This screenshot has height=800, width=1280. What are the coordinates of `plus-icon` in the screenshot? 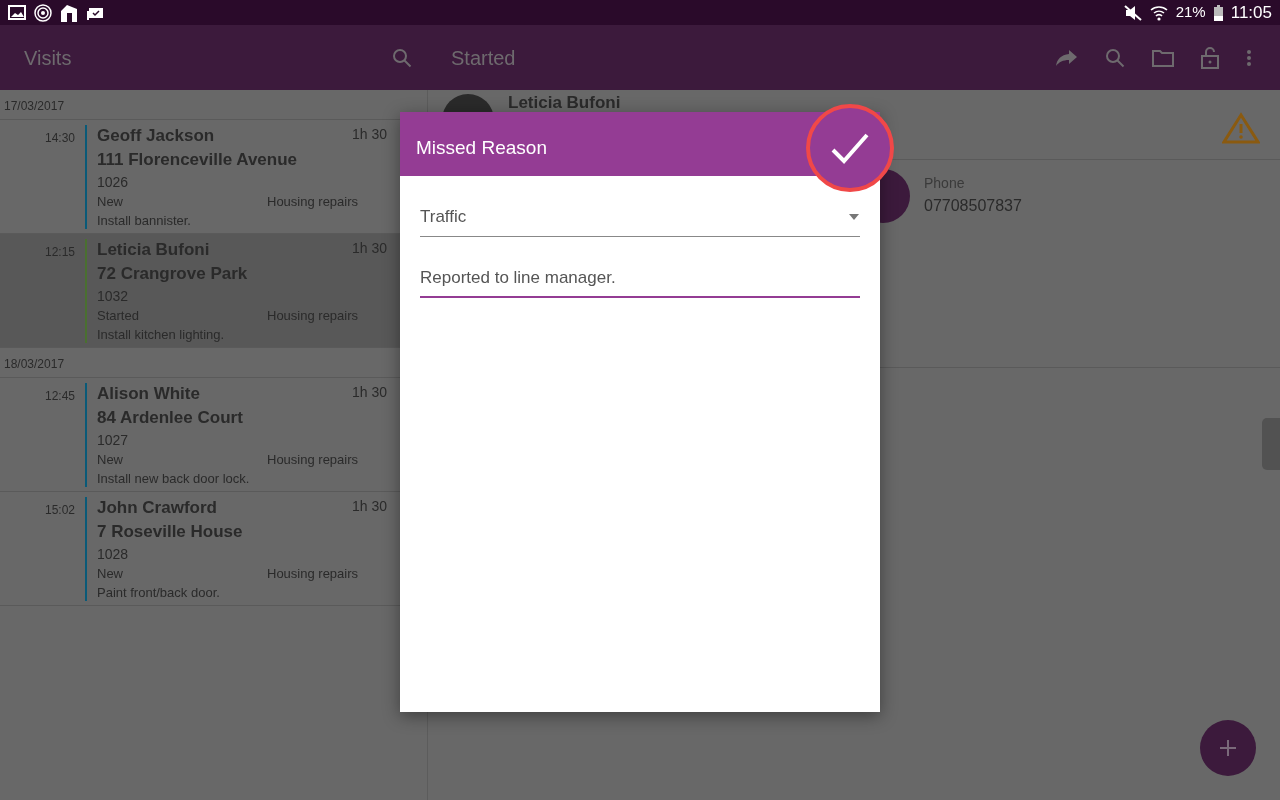 It's located at (1228, 748).